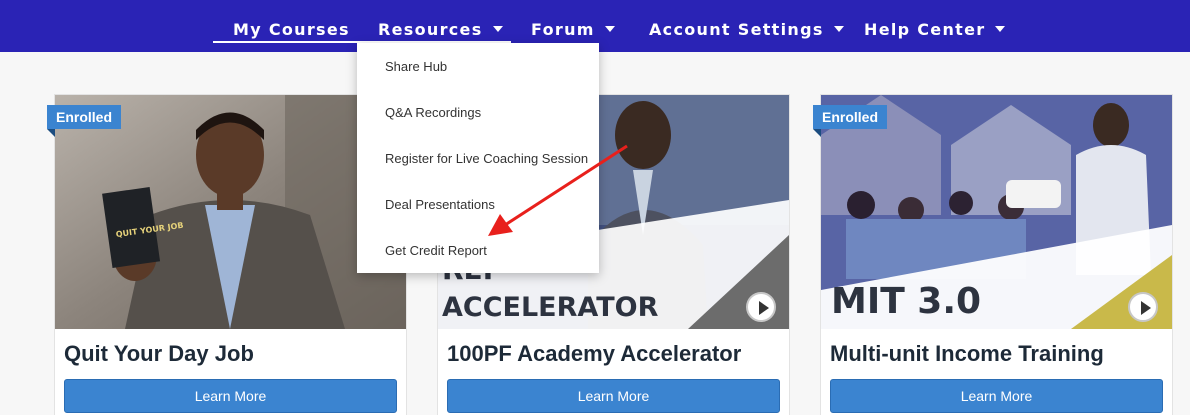 The image size is (1190, 415). I want to click on annotation-arrow-icon, so click(558, 190).